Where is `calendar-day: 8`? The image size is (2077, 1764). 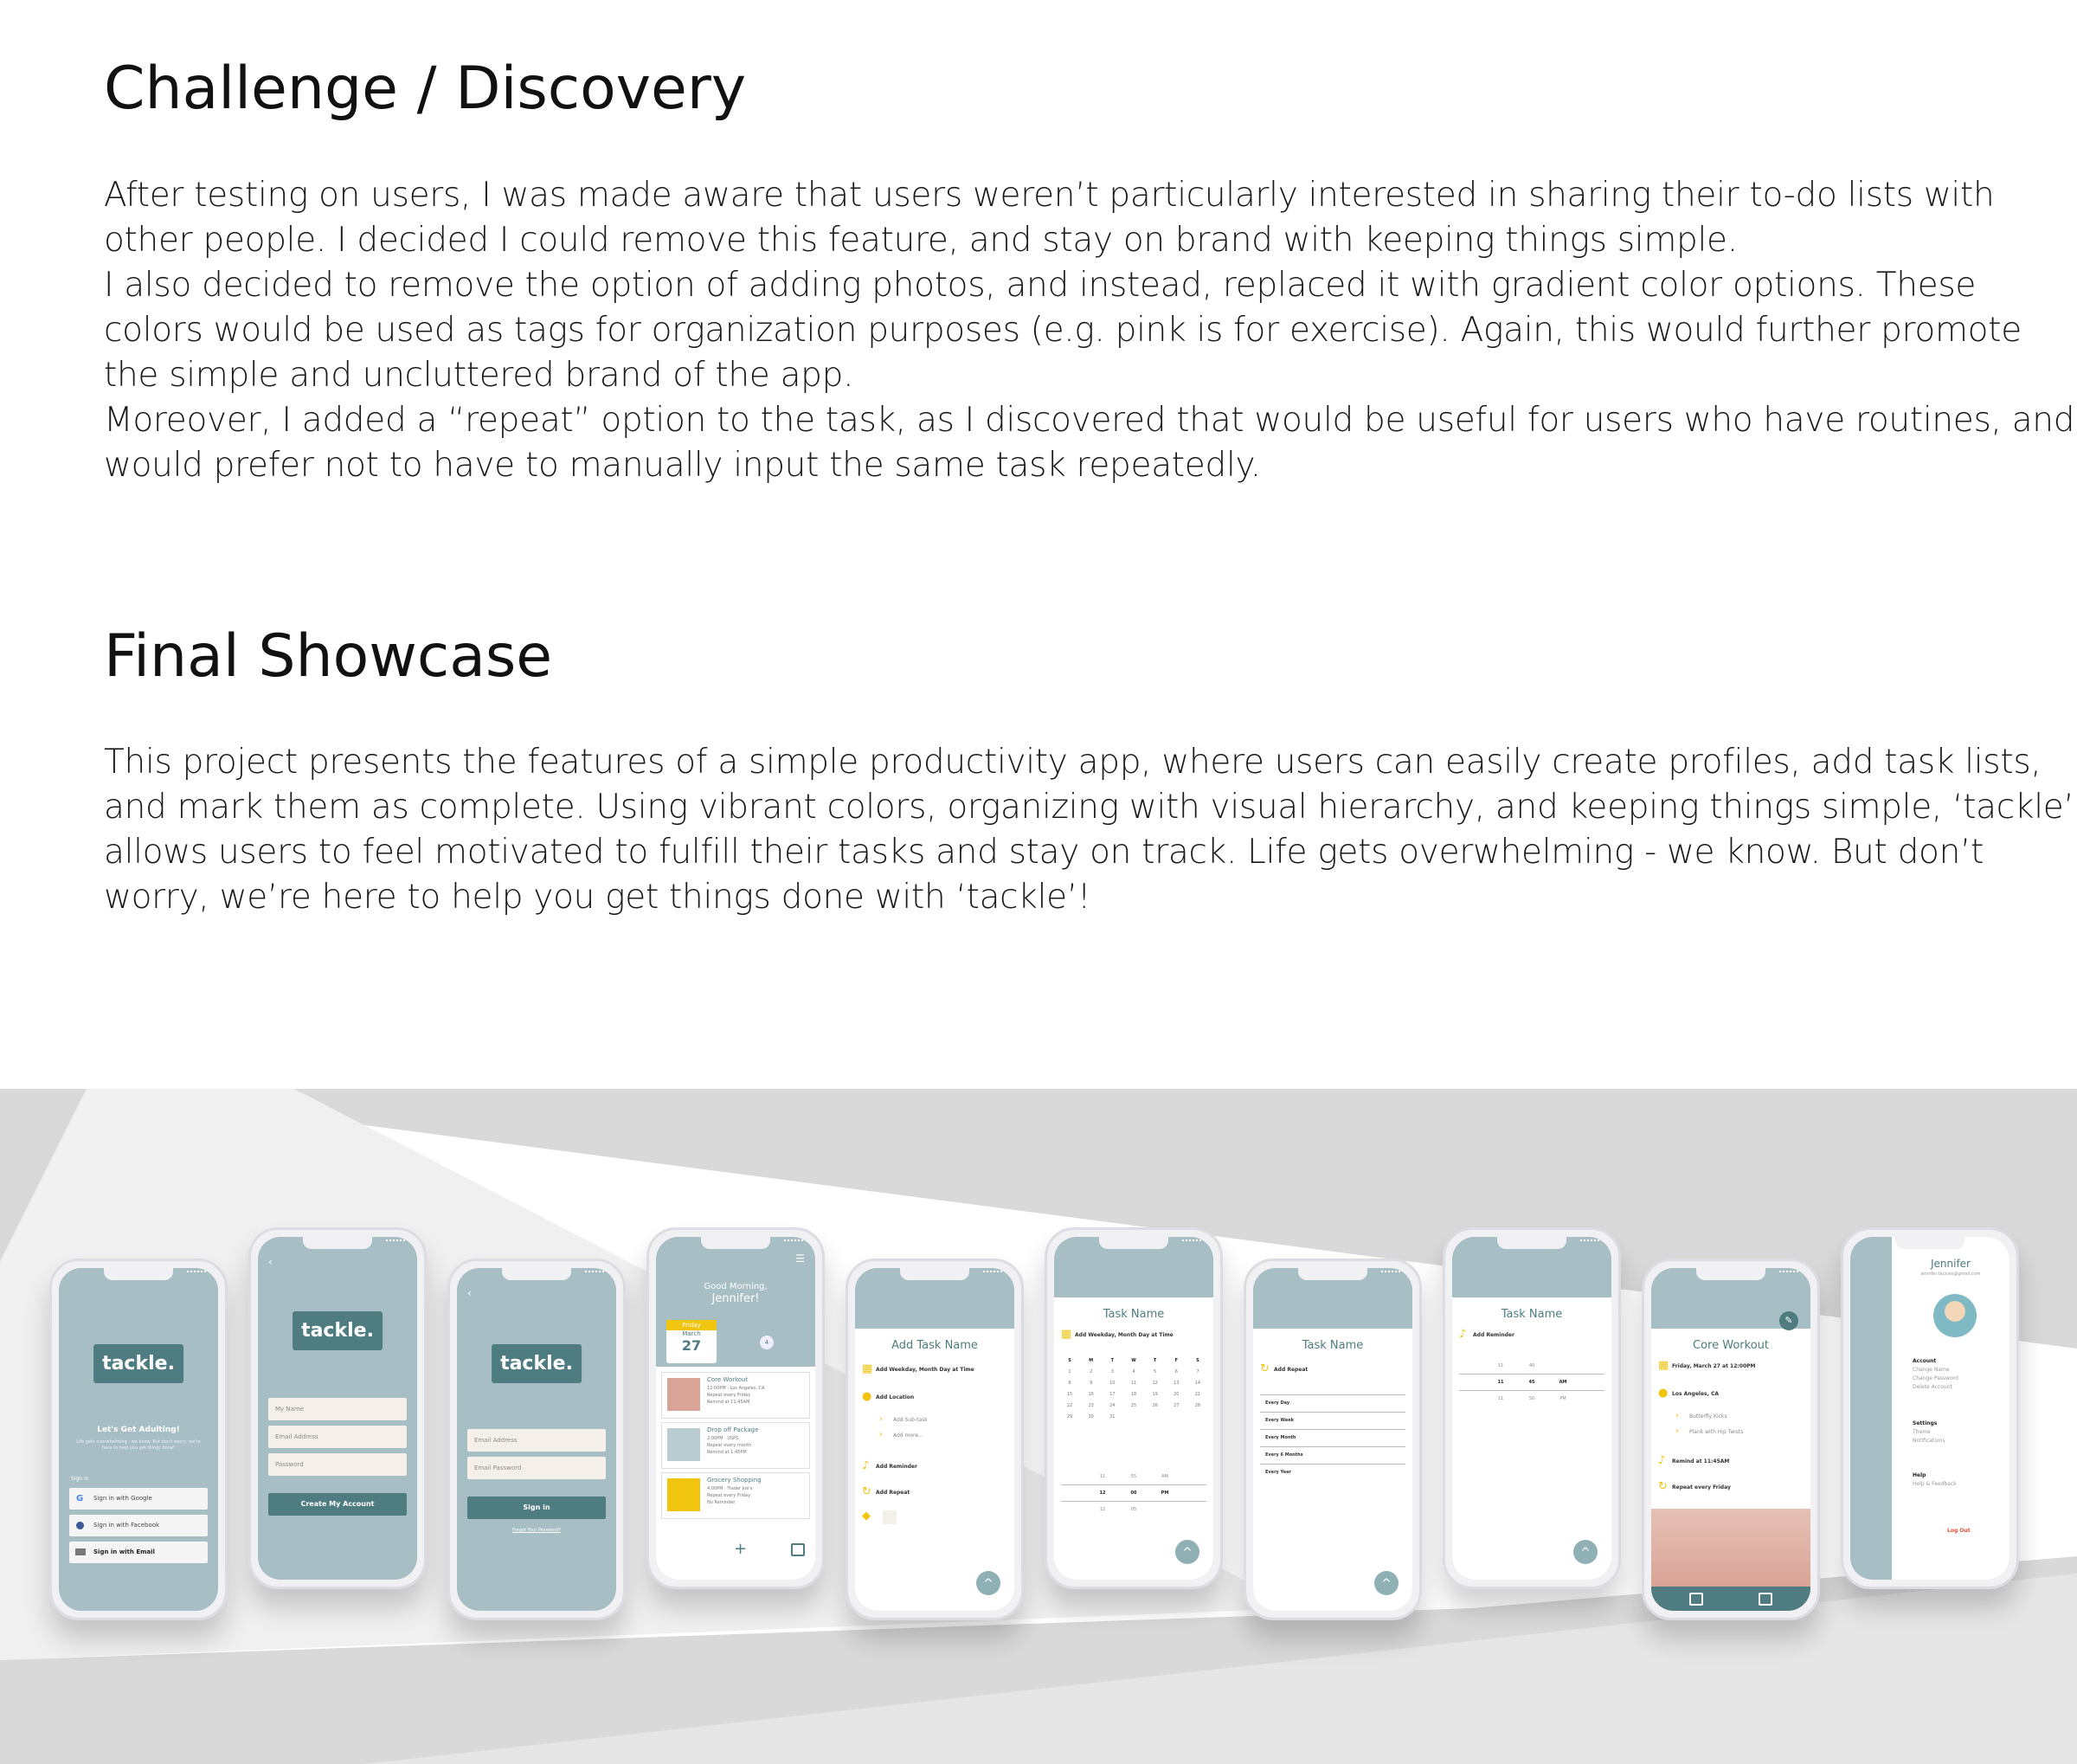 calendar-day: 8 is located at coordinates (1070, 1386).